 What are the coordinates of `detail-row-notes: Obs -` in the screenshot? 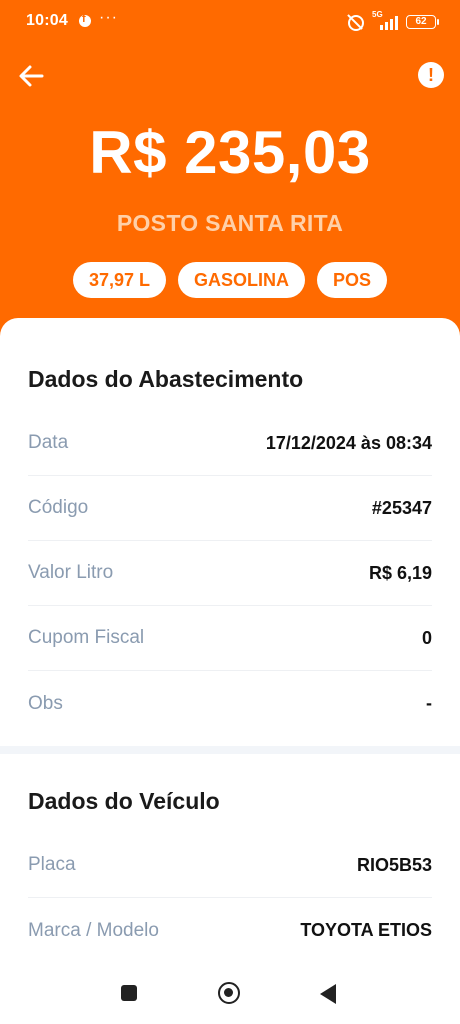 It's located at (230, 703).